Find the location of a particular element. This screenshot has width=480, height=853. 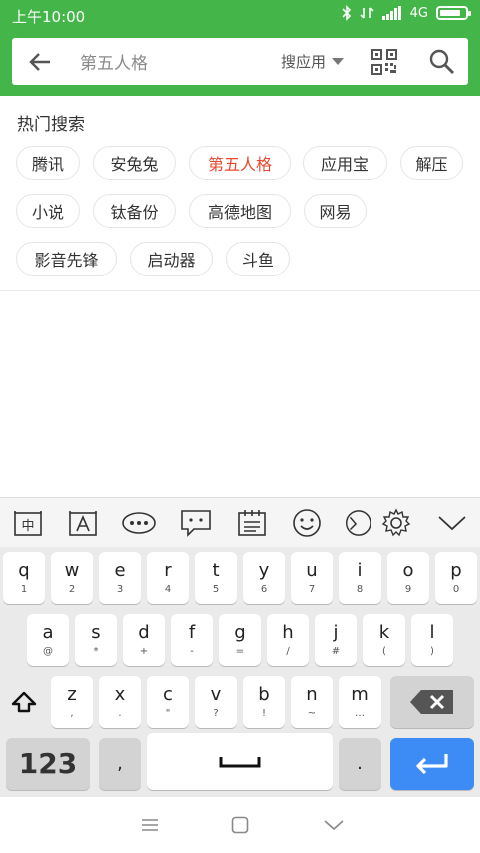

home-square-icon is located at coordinates (240, 825).